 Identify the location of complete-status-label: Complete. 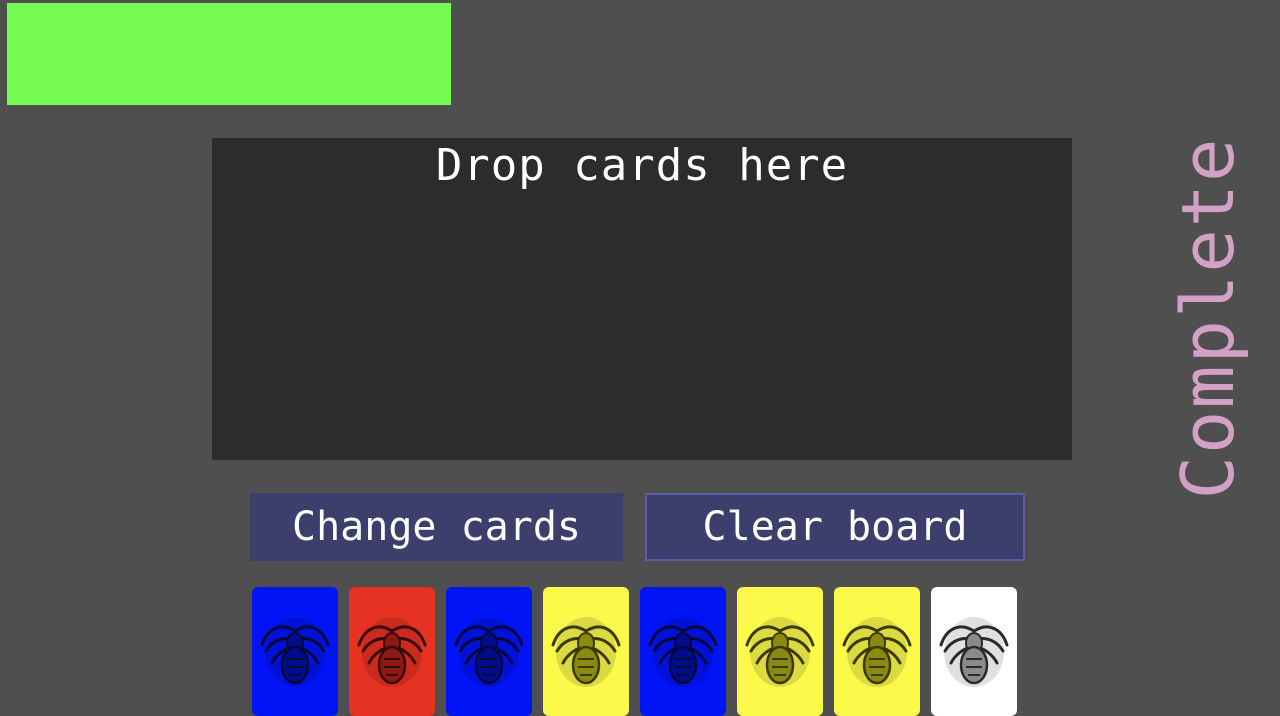
(1208, 318).